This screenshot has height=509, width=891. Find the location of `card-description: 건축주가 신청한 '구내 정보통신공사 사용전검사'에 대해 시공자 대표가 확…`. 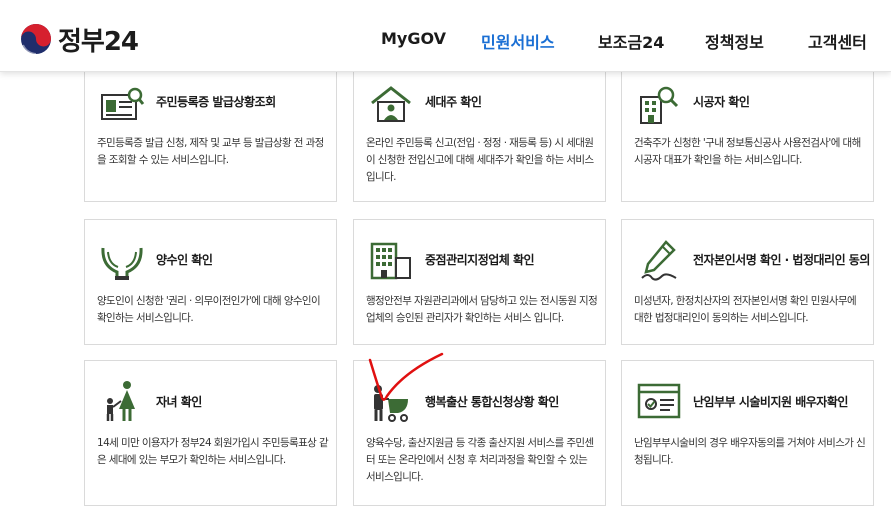

card-description: 건축주가 신청한 '구내 정보통신공사 사용전검사'에 대해 시공자 대표가 확… is located at coordinates (747, 151).